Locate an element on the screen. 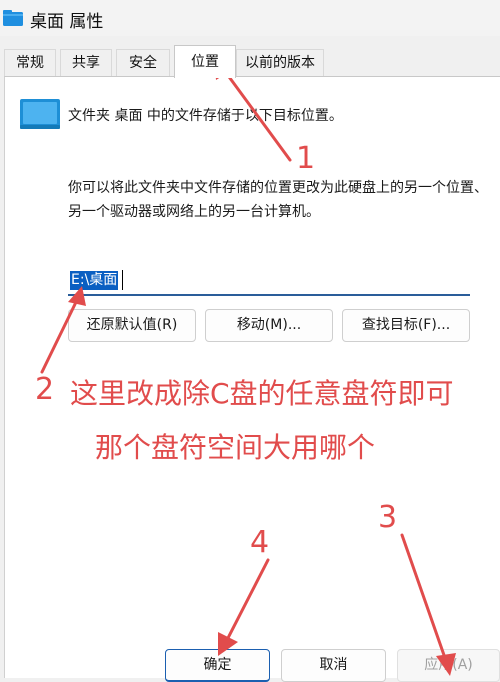  annotation-note-line-1: 这里改成除C盘的任意盘符即可 is located at coordinates (262, 393).